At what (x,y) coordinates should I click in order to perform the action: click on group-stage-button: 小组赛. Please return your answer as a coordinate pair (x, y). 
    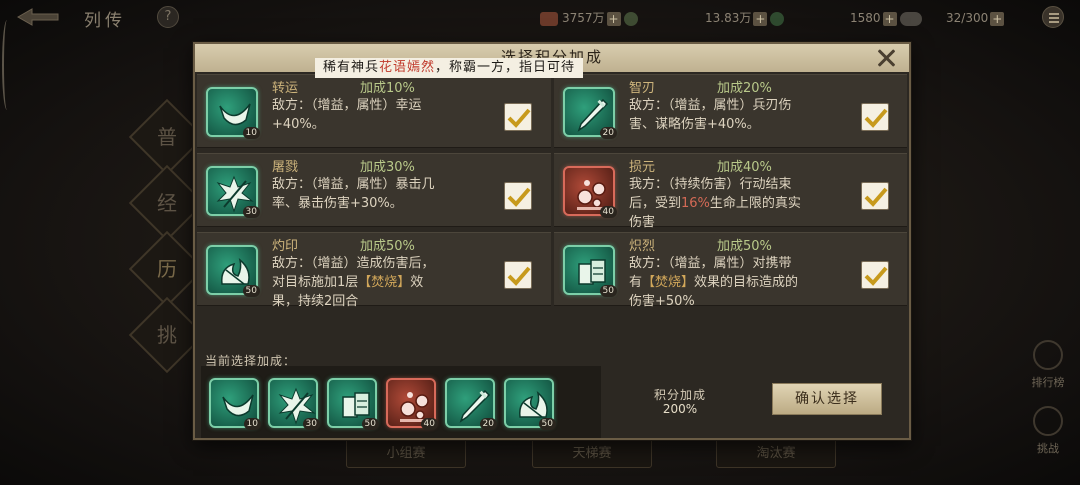
    Looking at the image, I should click on (406, 453).